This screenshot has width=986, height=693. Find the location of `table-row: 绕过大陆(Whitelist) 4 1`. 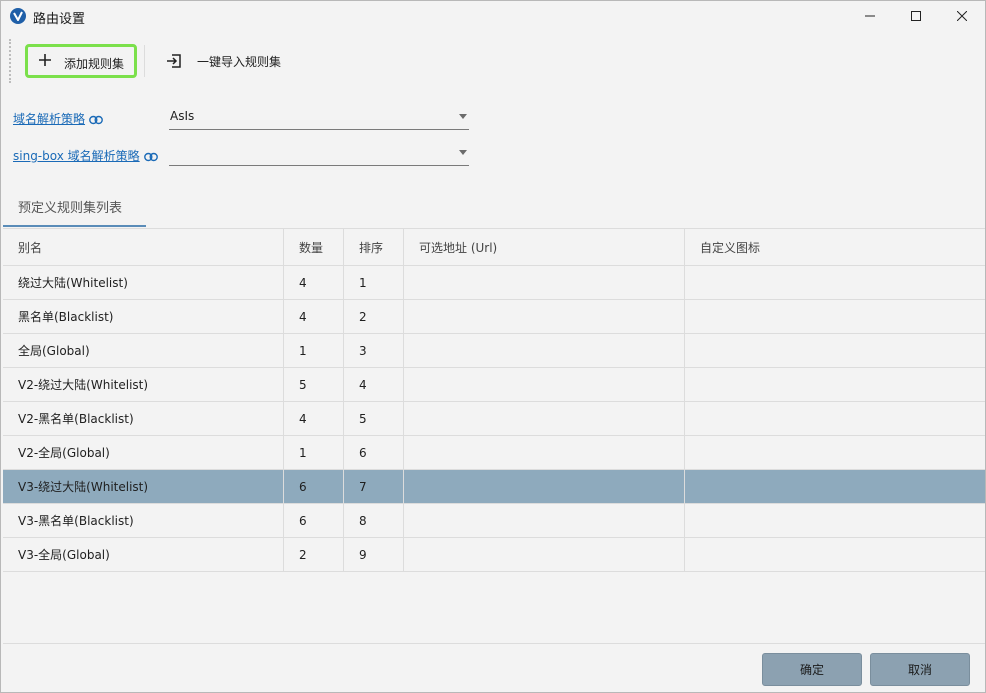

table-row: 绕过大陆(Whitelist) 4 1 is located at coordinates (494, 283).